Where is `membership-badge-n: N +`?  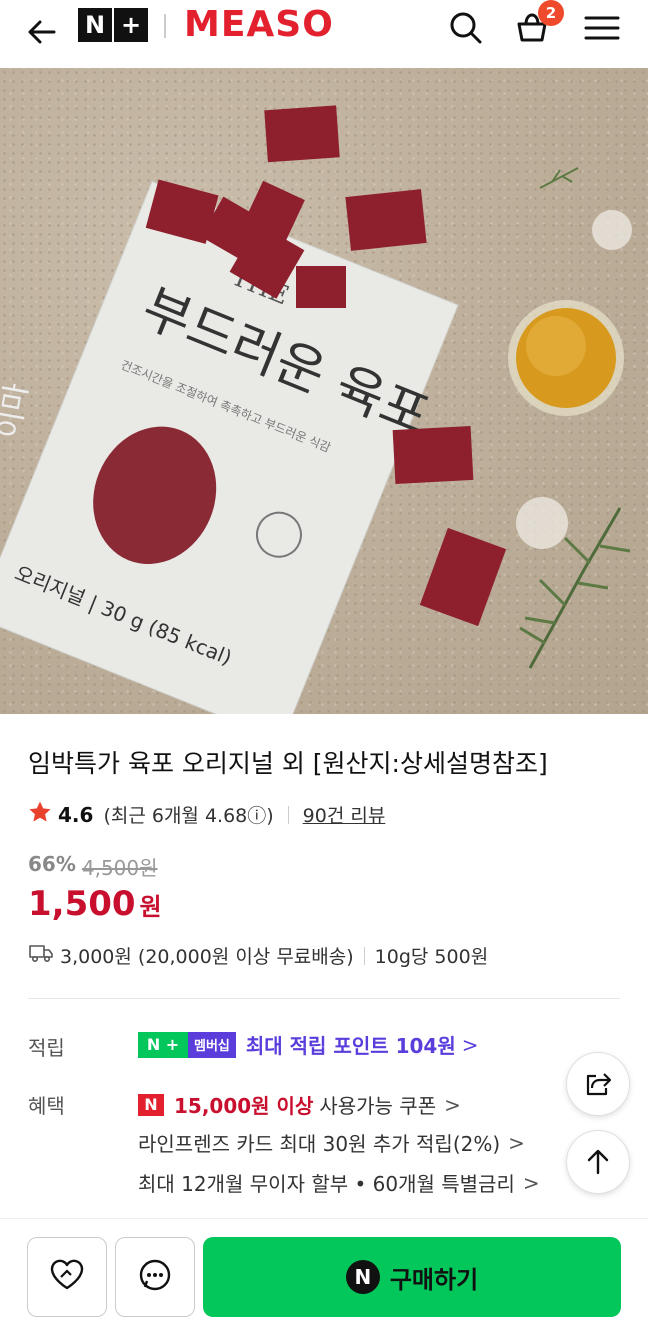 membership-badge-n: N + is located at coordinates (163, 1044).